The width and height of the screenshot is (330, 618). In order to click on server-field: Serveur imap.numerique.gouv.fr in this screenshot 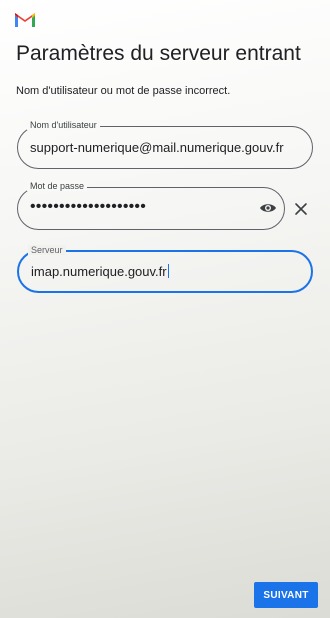, I will do `click(165, 269)`.